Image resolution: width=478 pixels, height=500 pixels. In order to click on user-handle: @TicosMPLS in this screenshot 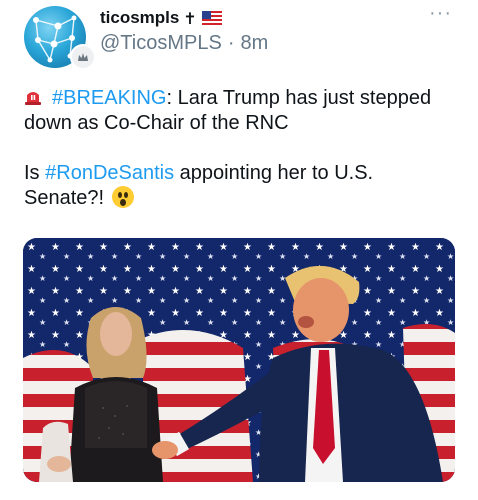, I will do `click(161, 43)`.